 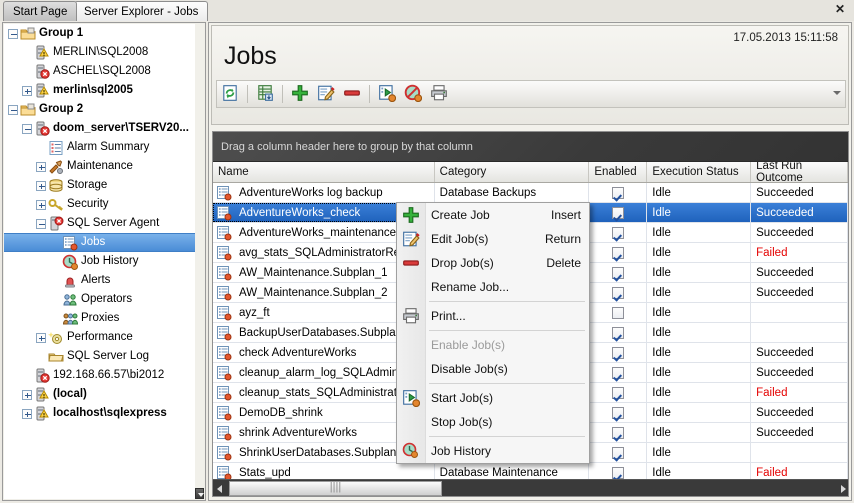 What do you see at coordinates (100, 375) in the screenshot?
I see `tree-item-192-168-66-57-bi2012: 192.168.66.57\bi2012` at bounding box center [100, 375].